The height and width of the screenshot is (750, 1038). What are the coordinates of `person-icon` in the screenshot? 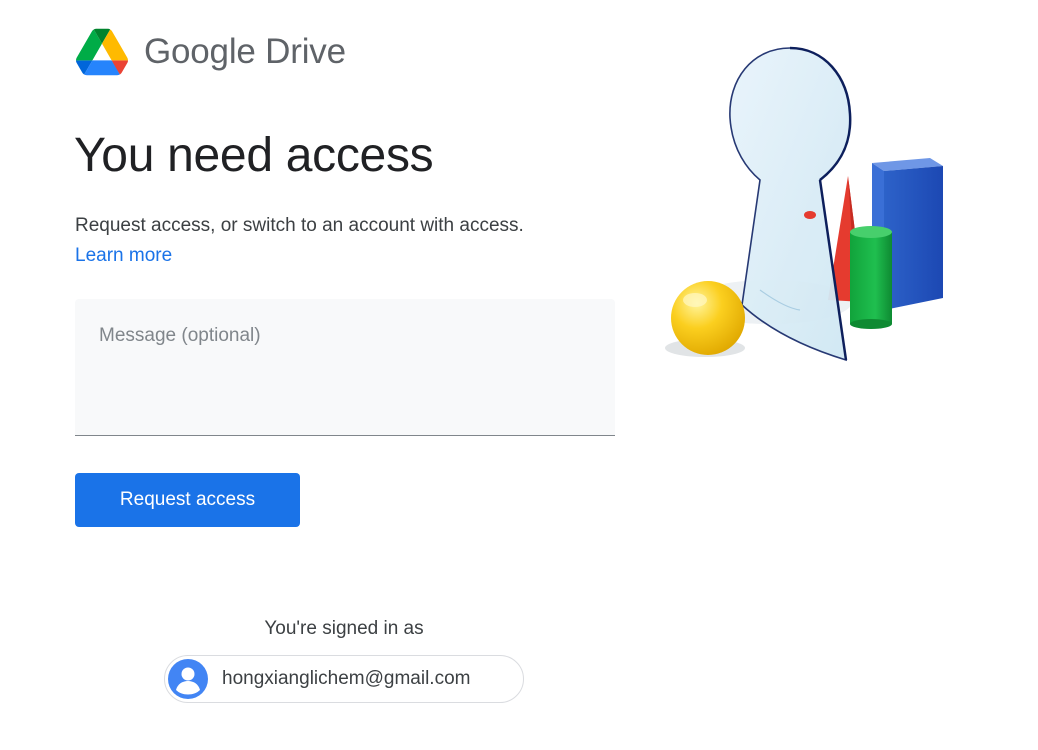 It's located at (188, 681).